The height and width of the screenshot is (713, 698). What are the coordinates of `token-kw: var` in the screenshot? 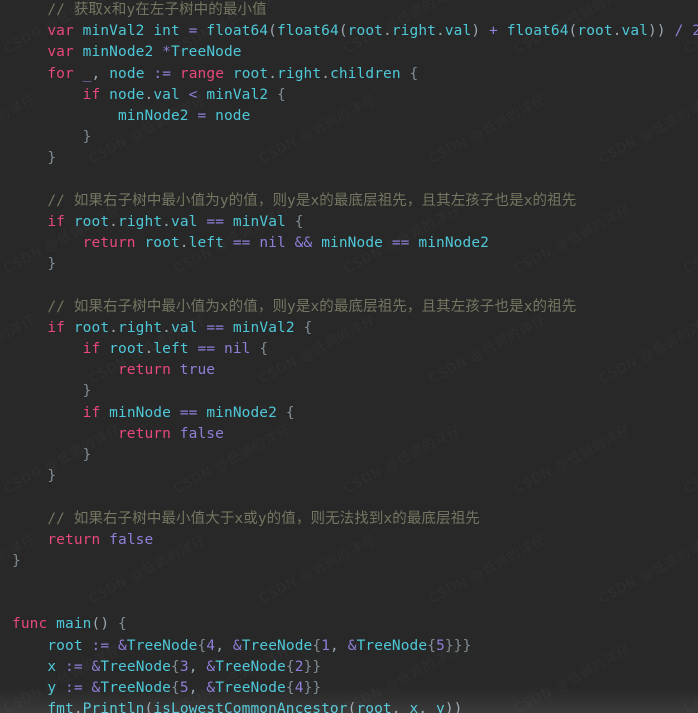 It's located at (60, 52).